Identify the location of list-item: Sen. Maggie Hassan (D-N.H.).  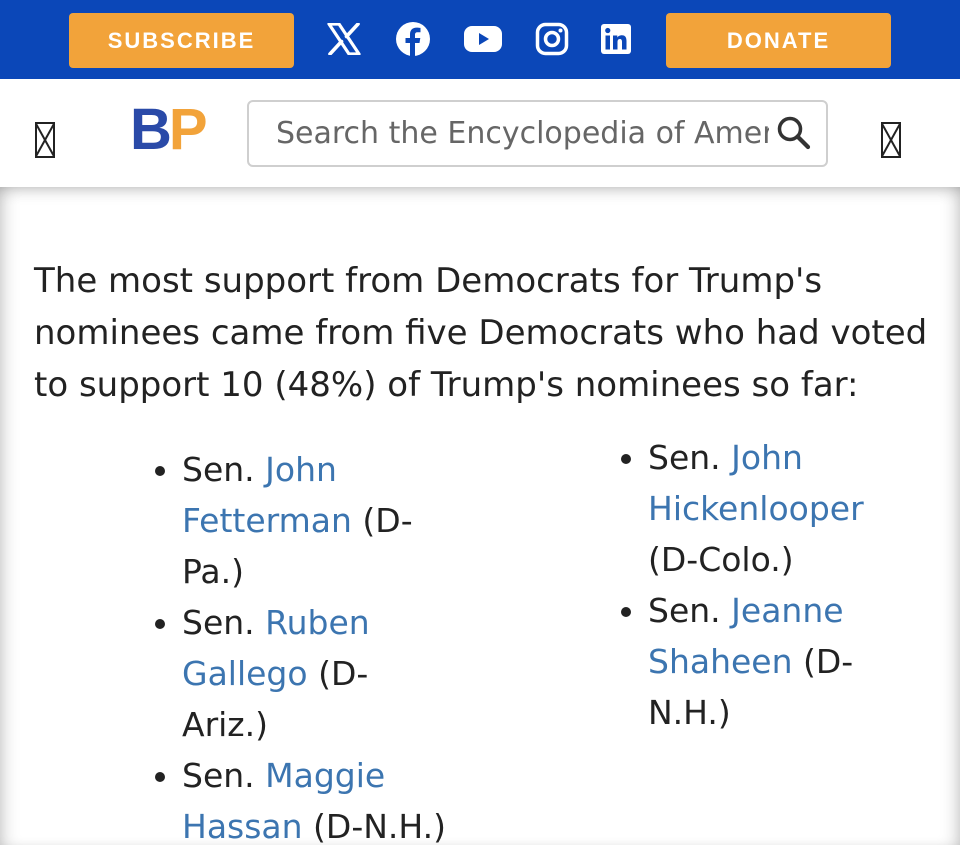
(315, 801).